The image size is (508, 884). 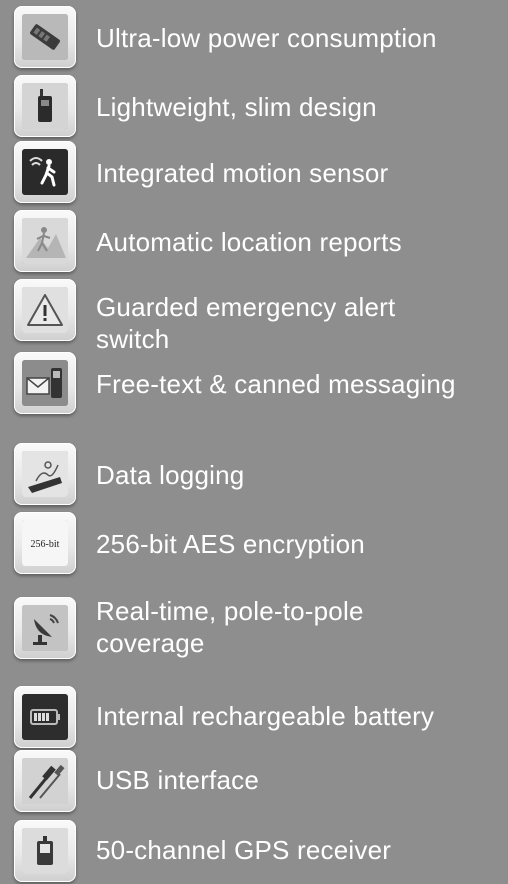 I want to click on encryption-icon: 256-bit, so click(x=45, y=543).